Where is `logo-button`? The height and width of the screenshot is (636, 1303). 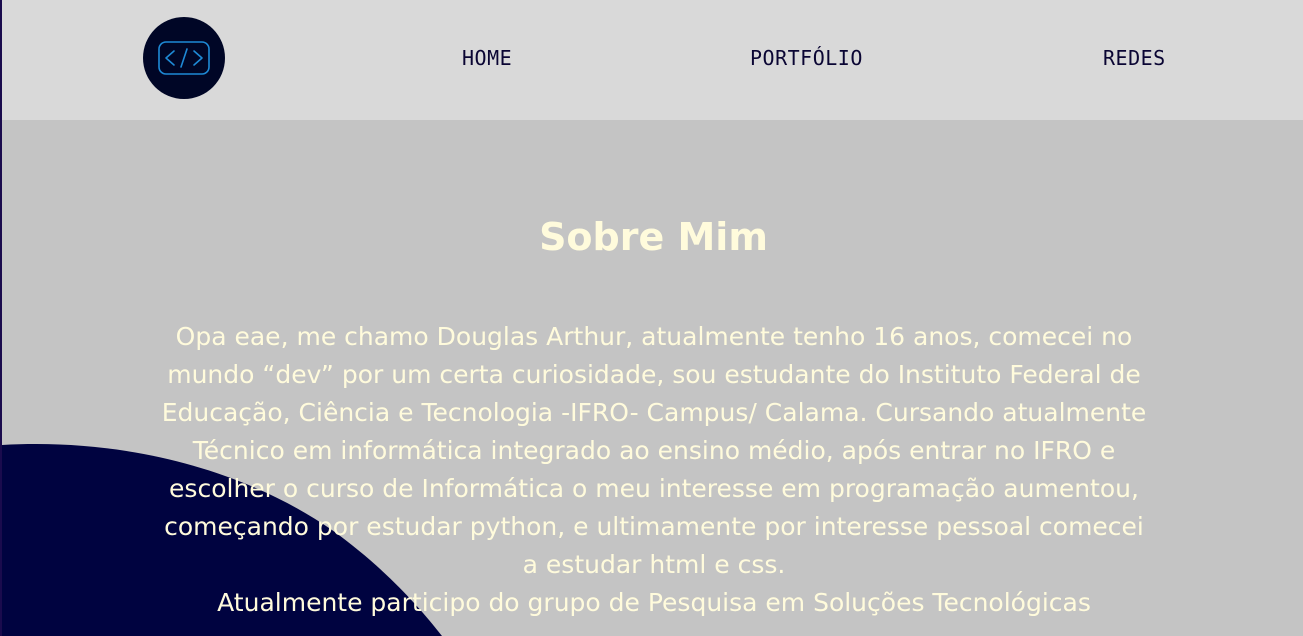 logo-button is located at coordinates (184, 58).